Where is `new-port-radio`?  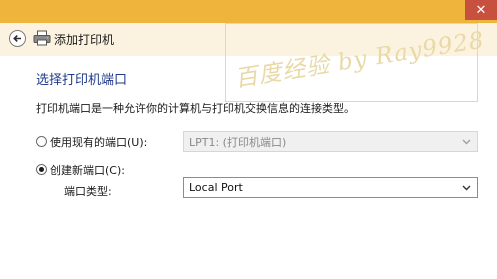
new-port-radio is located at coordinates (41, 169).